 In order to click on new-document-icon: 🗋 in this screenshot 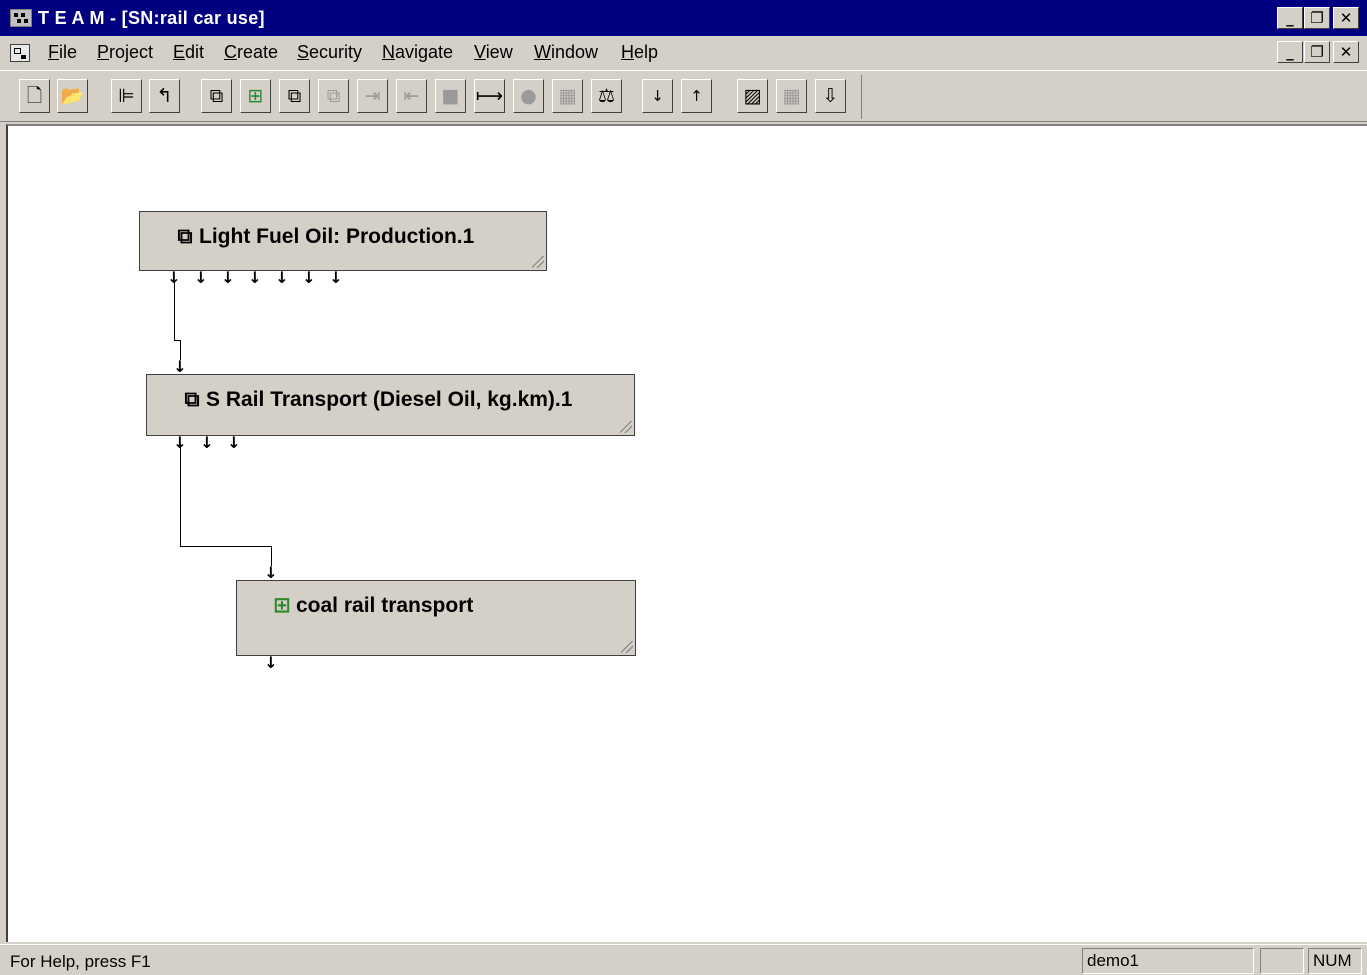, I will do `click(34, 96)`.